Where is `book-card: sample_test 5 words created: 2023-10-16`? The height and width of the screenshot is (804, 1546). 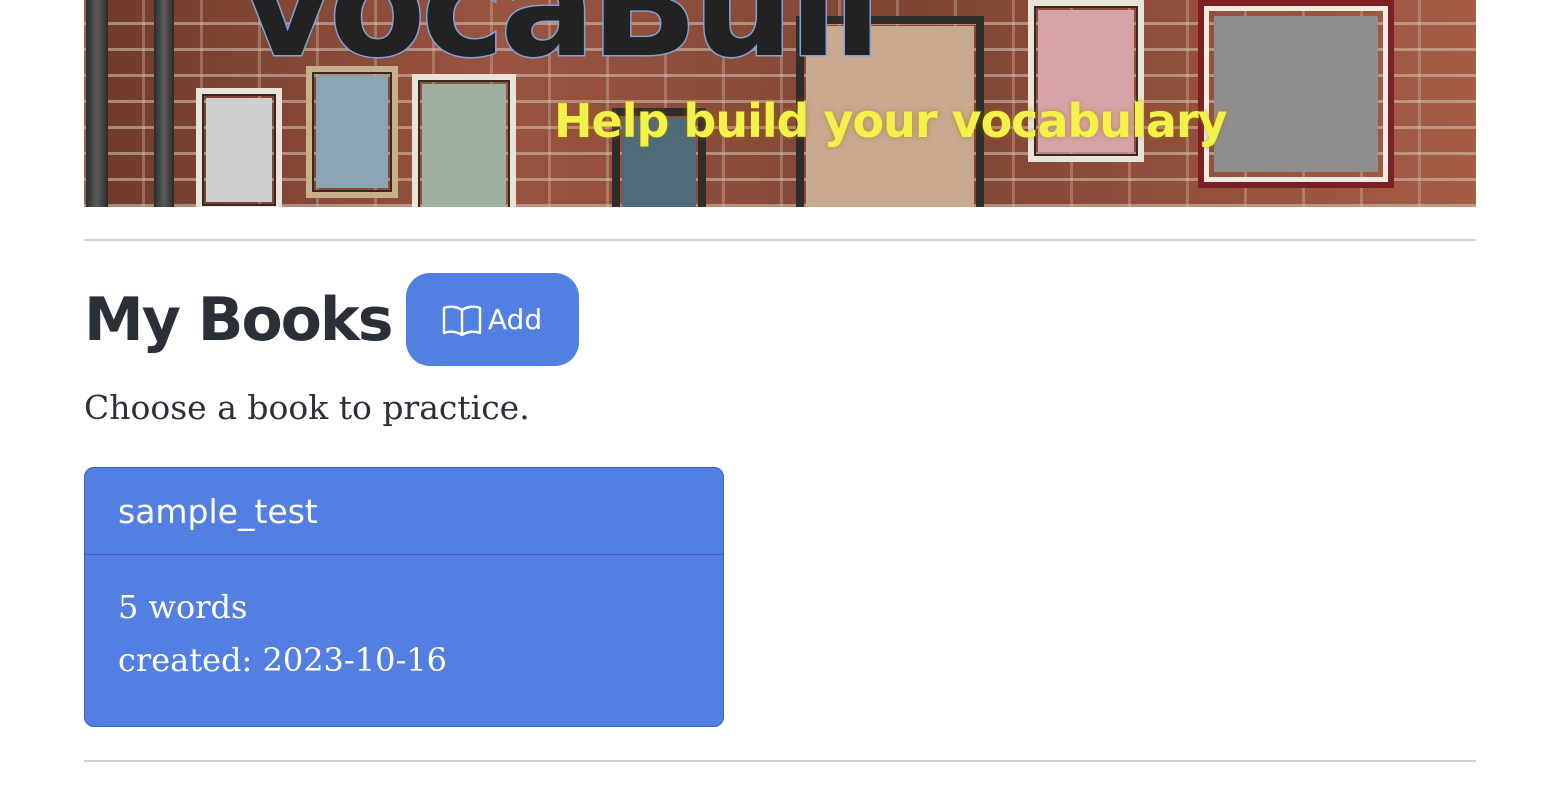 book-card: sample_test 5 words created: 2023-10-16 is located at coordinates (404, 597).